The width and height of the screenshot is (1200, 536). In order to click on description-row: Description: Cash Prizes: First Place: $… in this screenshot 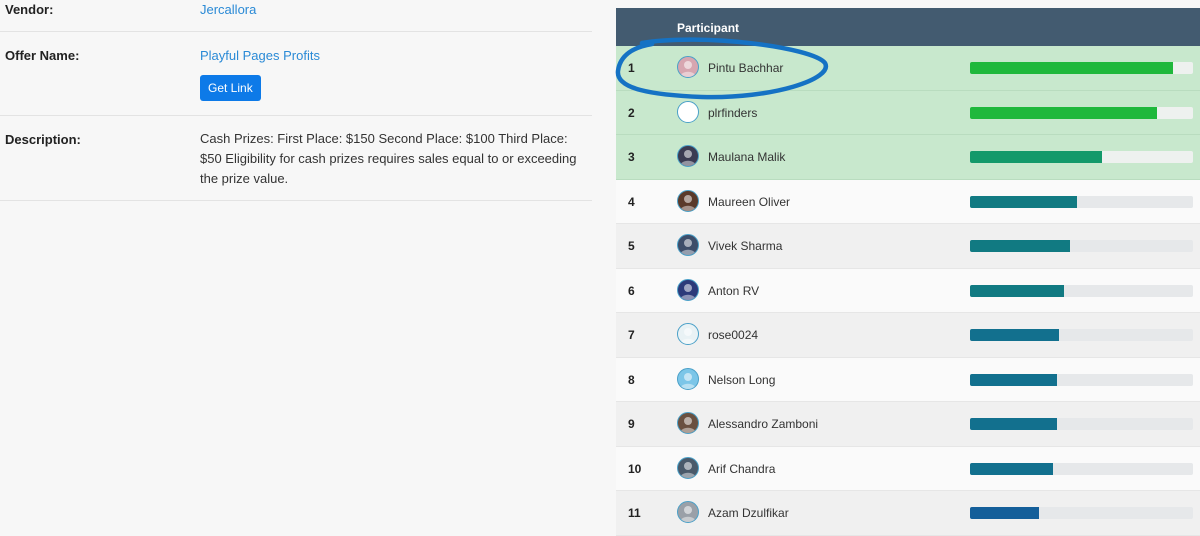, I will do `click(296, 158)`.